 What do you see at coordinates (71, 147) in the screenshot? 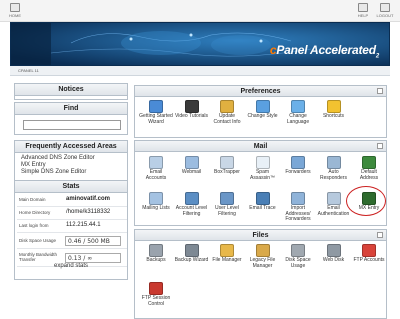
I see `faa-title: Frequently Accessed Areas` at bounding box center [71, 147].